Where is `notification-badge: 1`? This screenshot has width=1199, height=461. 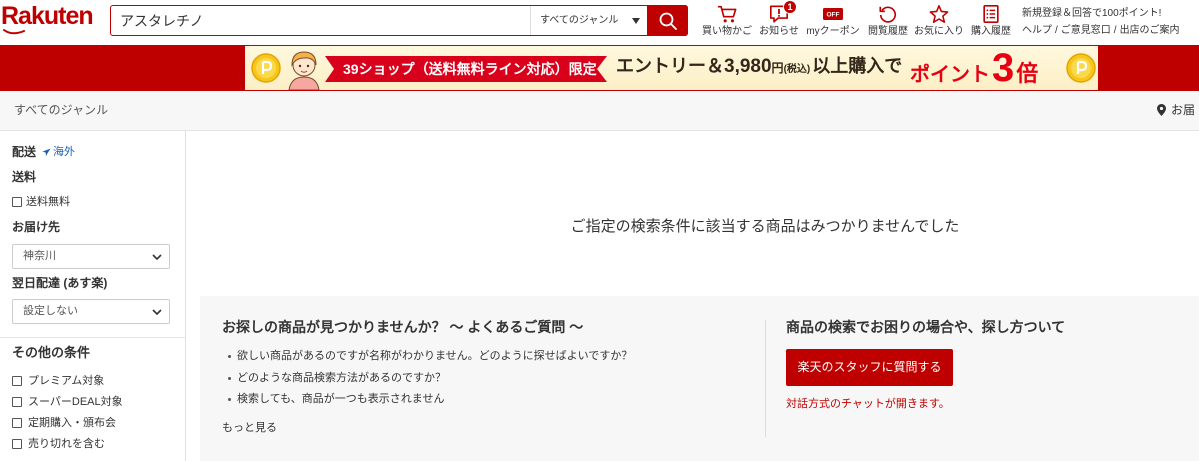
notification-badge: 1 is located at coordinates (790, 7).